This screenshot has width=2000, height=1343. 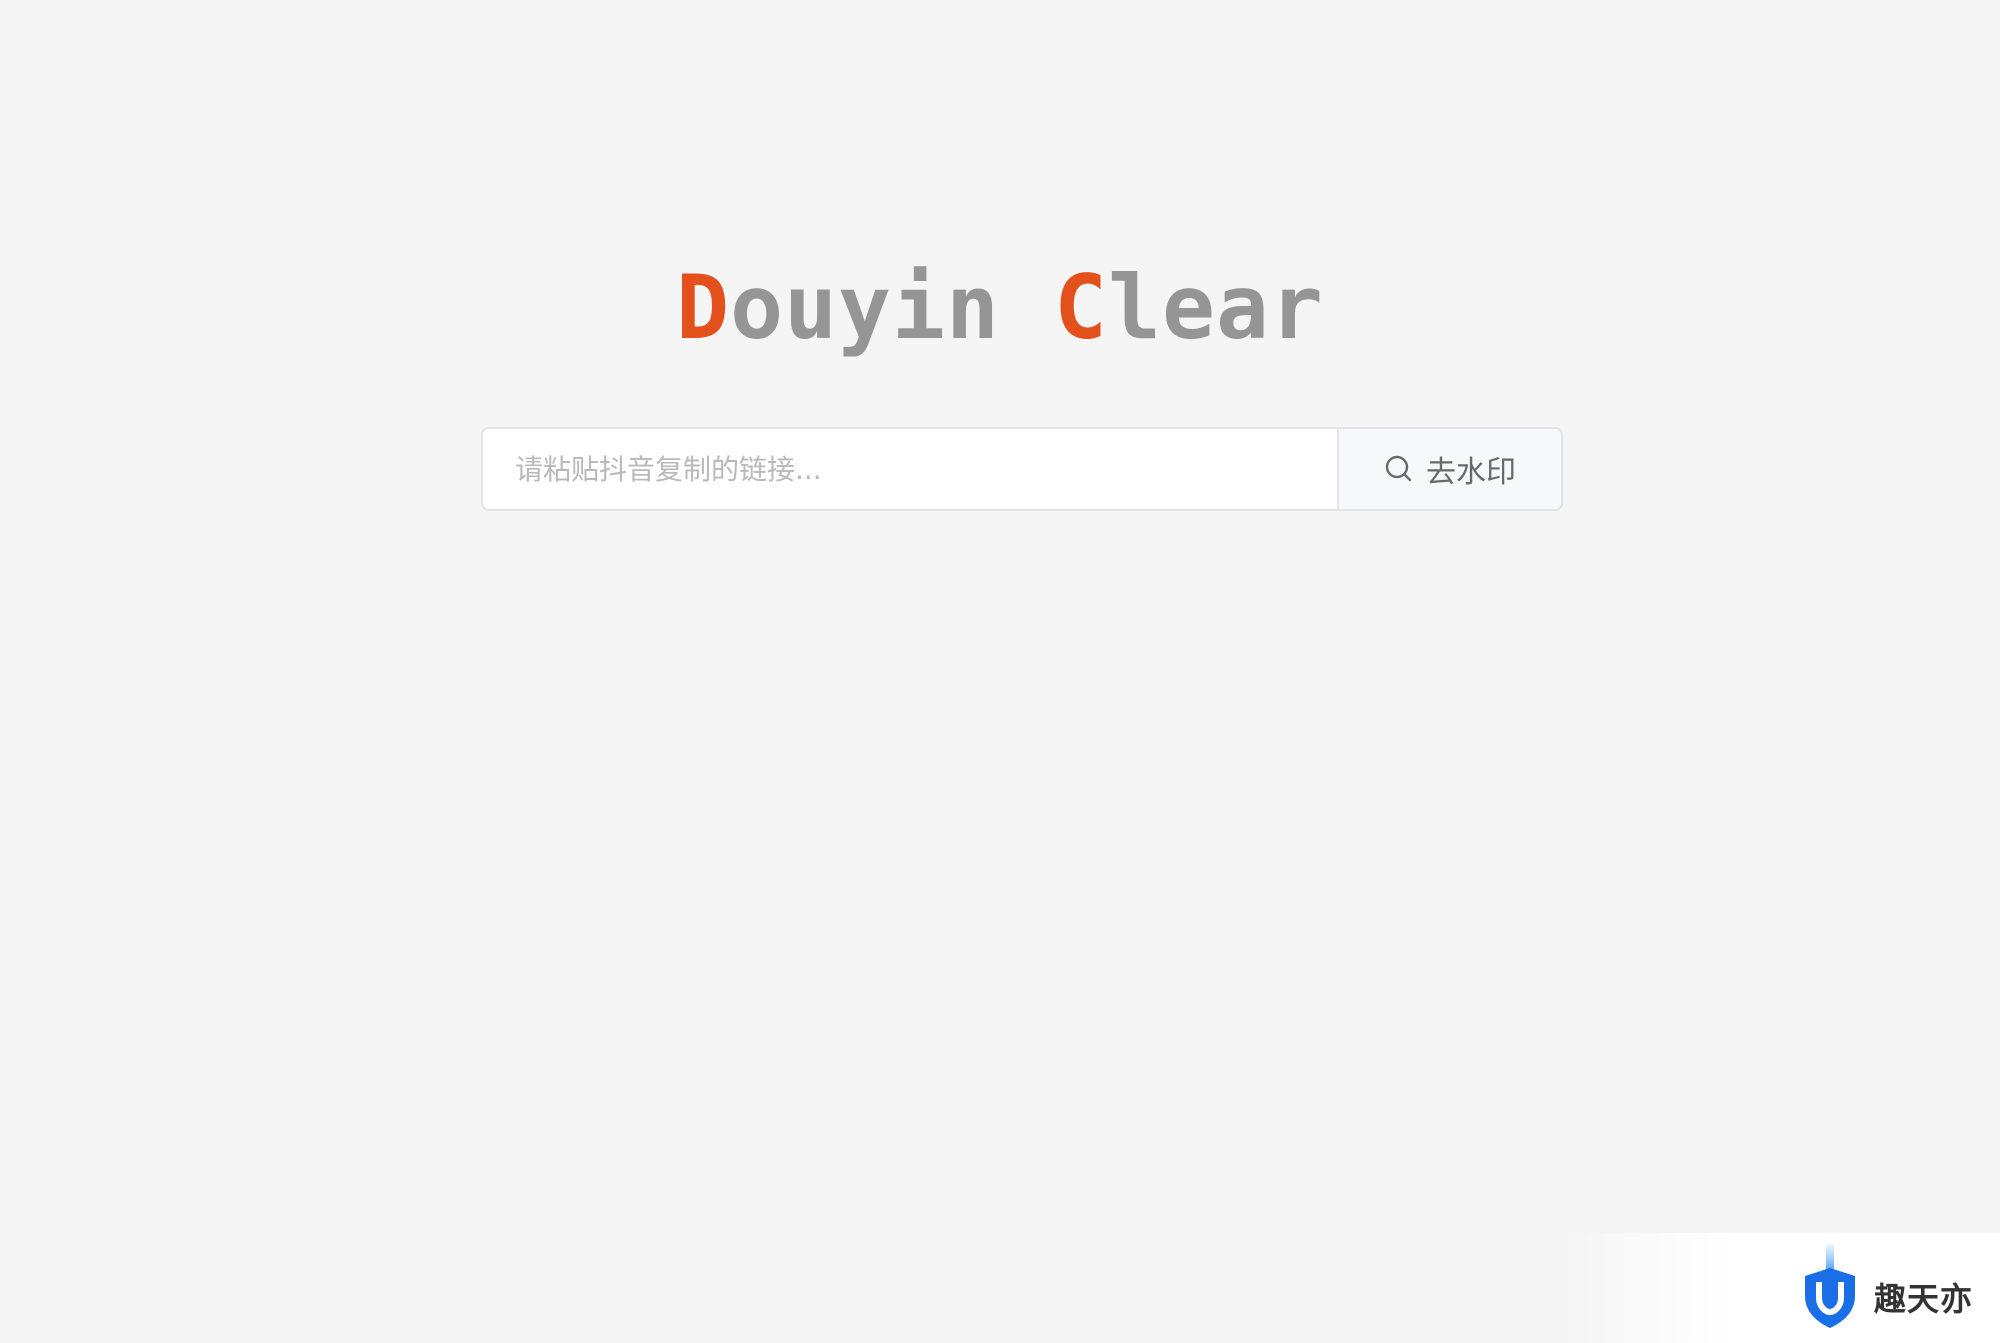 I want to click on title-rest-clear: lear, so click(x=1215, y=307).